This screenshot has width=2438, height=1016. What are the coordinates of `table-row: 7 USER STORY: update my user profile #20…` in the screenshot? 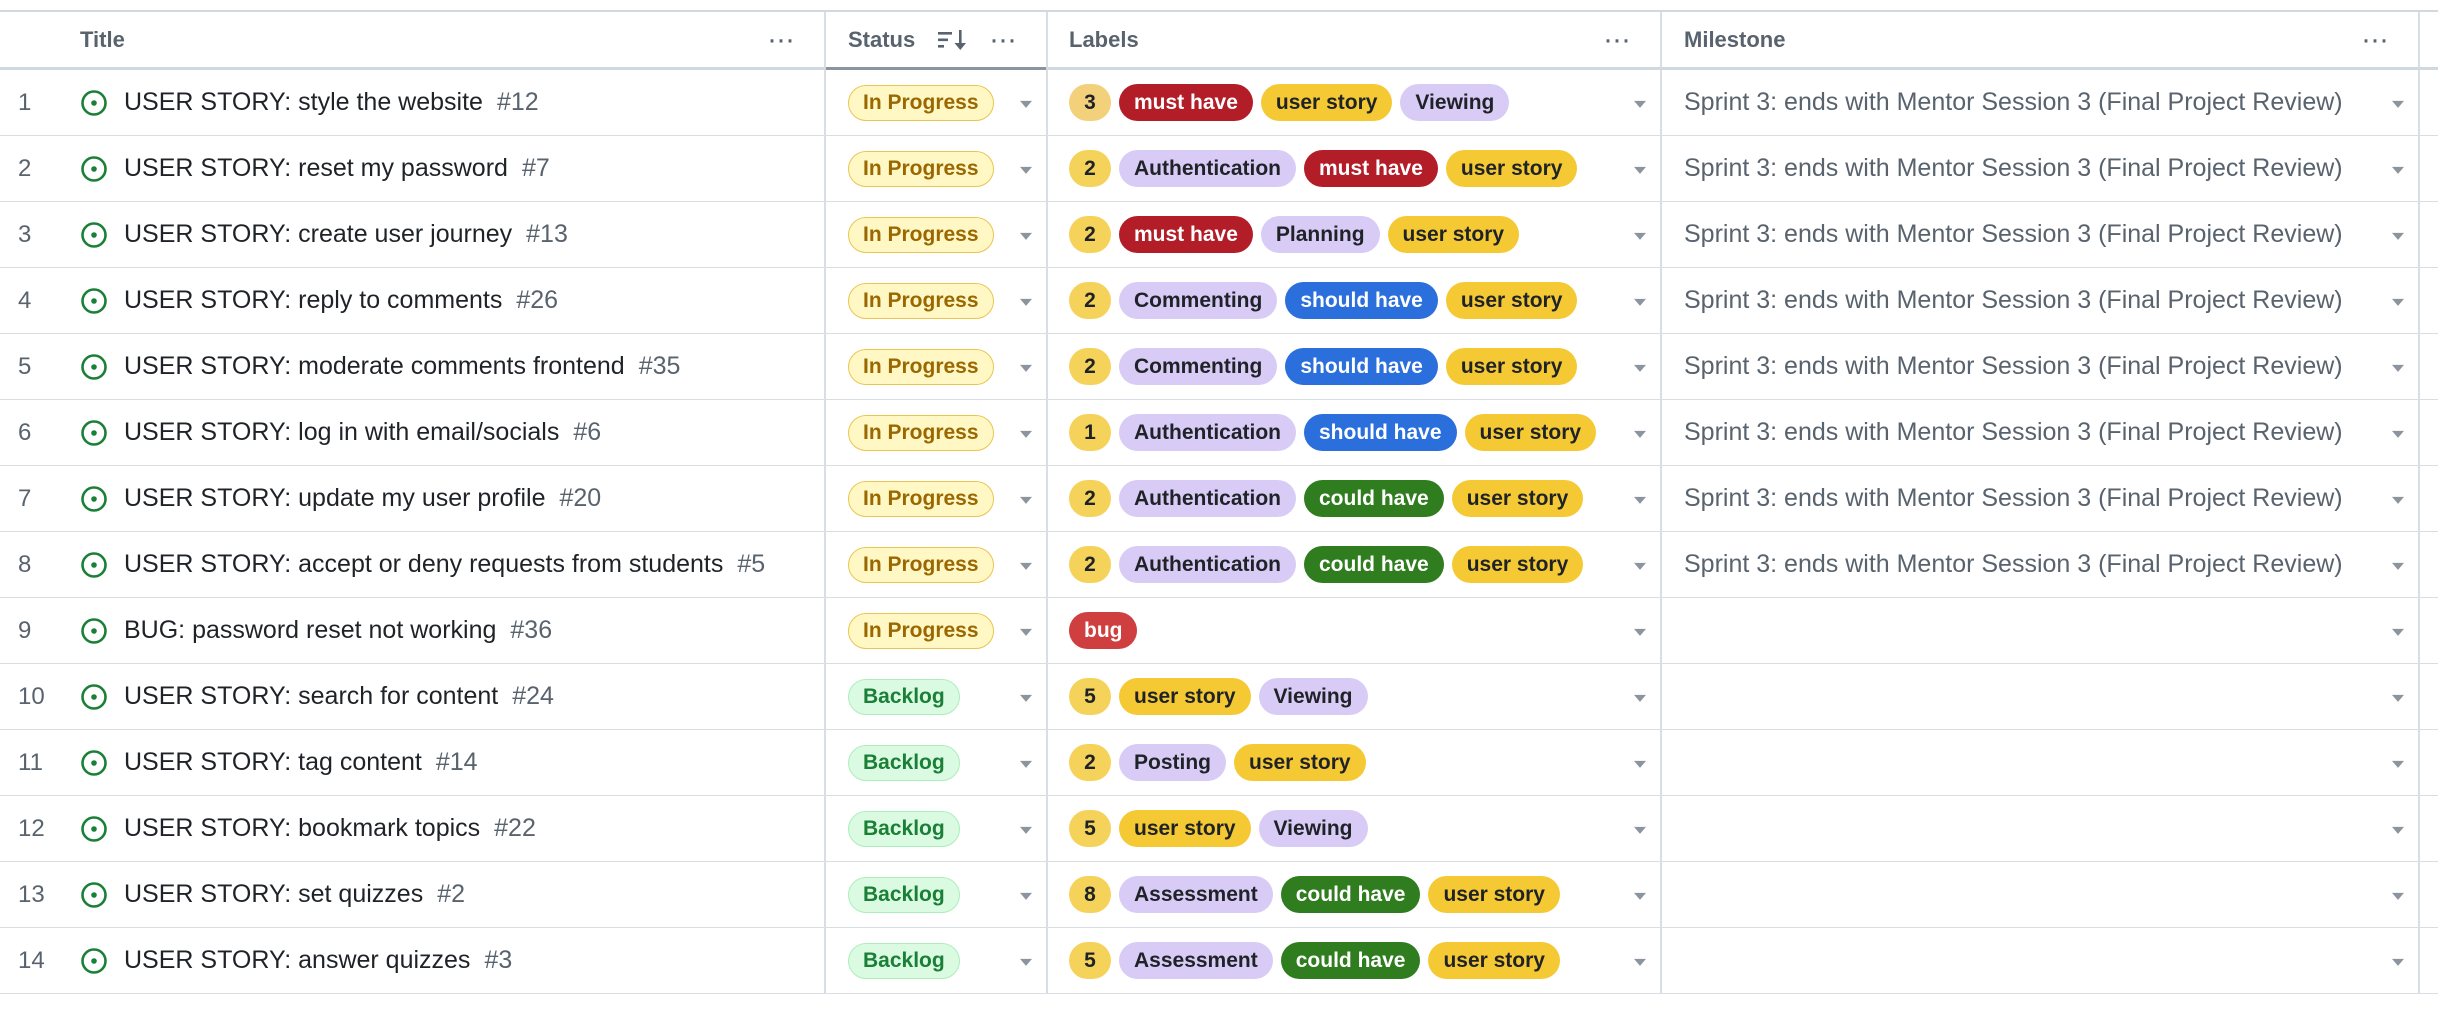 It's located at (1219, 499).